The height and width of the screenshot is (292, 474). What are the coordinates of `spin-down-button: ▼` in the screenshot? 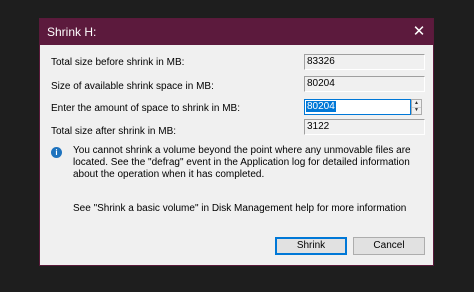 It's located at (416, 110).